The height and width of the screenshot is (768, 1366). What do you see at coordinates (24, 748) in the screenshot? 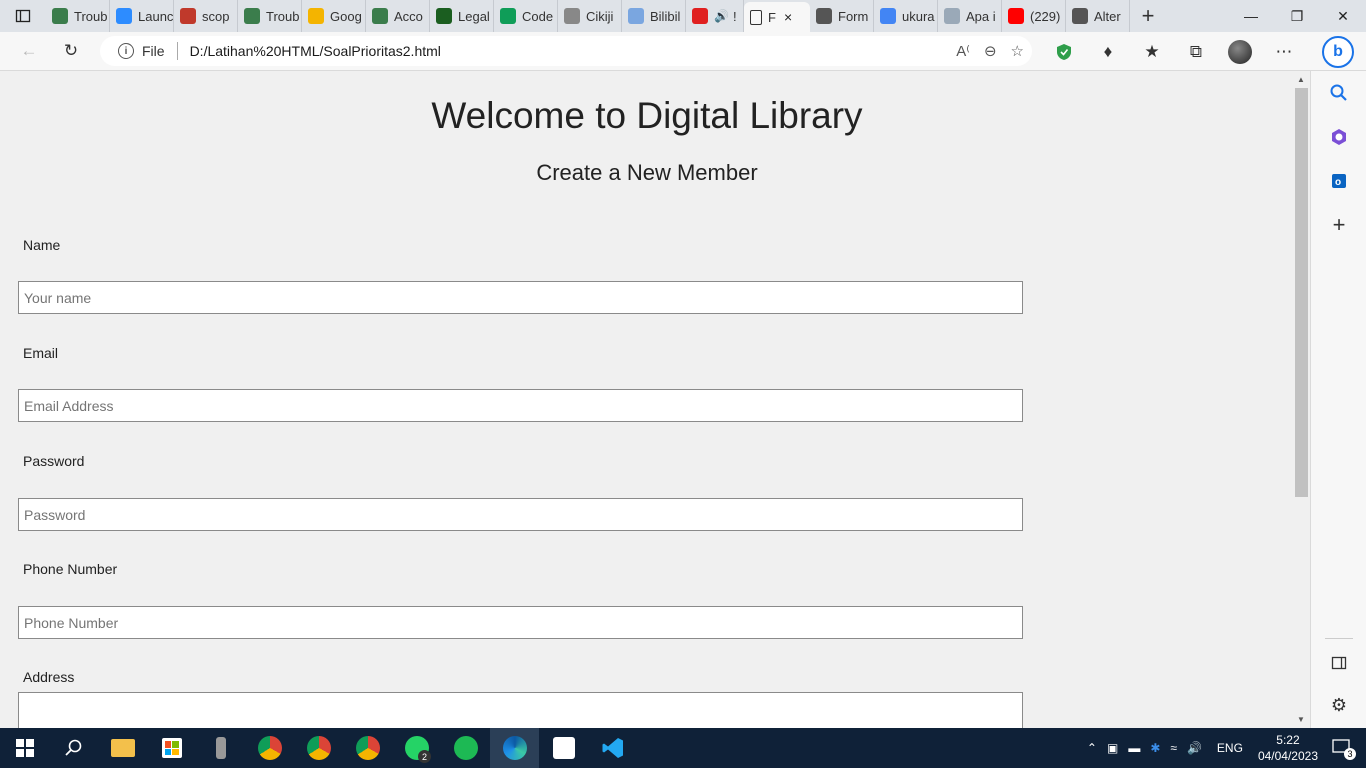
I see `start-button` at bounding box center [24, 748].